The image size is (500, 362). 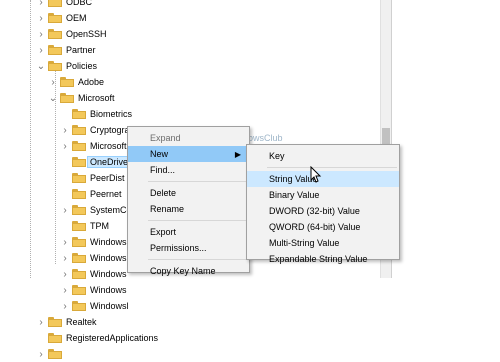 I want to click on submenu-item-expandable-string-value: Expandable String Value, so click(x=323, y=259).